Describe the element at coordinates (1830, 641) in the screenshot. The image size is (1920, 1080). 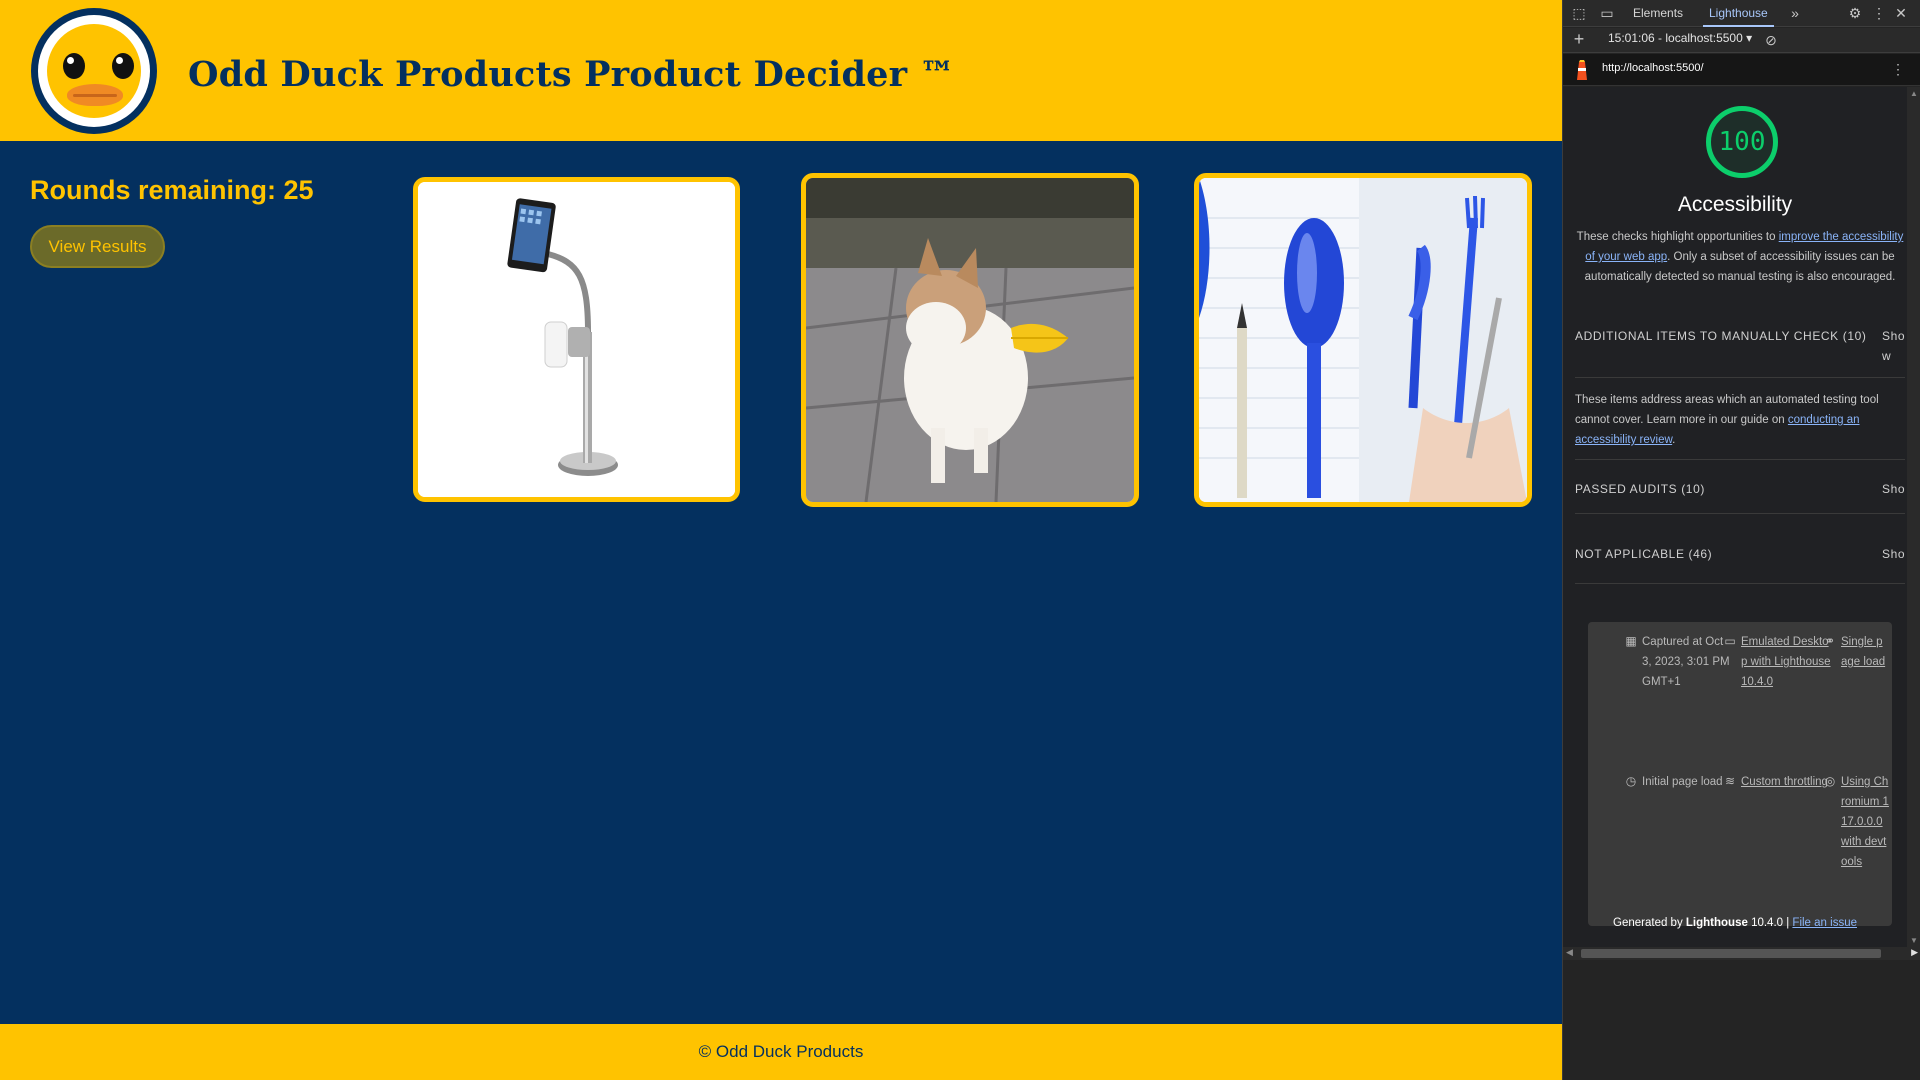
I see `nodes-icon: ⚭` at that location.